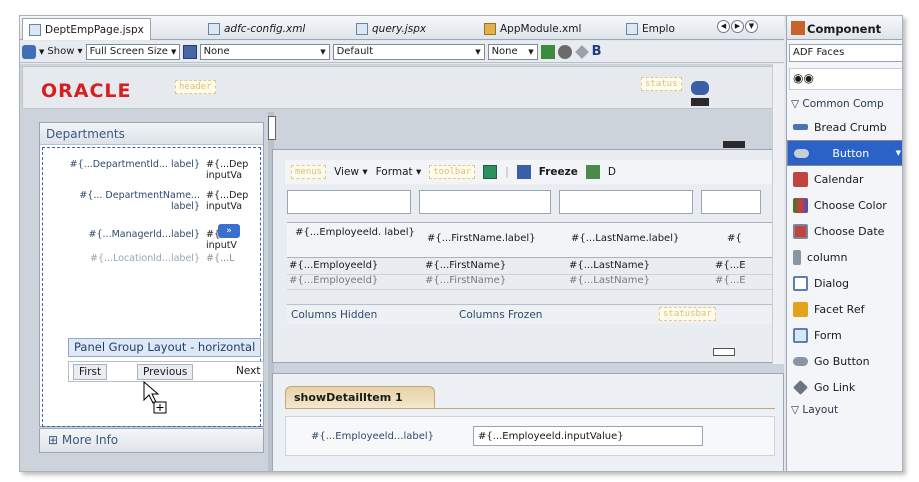  What do you see at coordinates (564, 51) in the screenshot?
I see `paint-icon` at bounding box center [564, 51].